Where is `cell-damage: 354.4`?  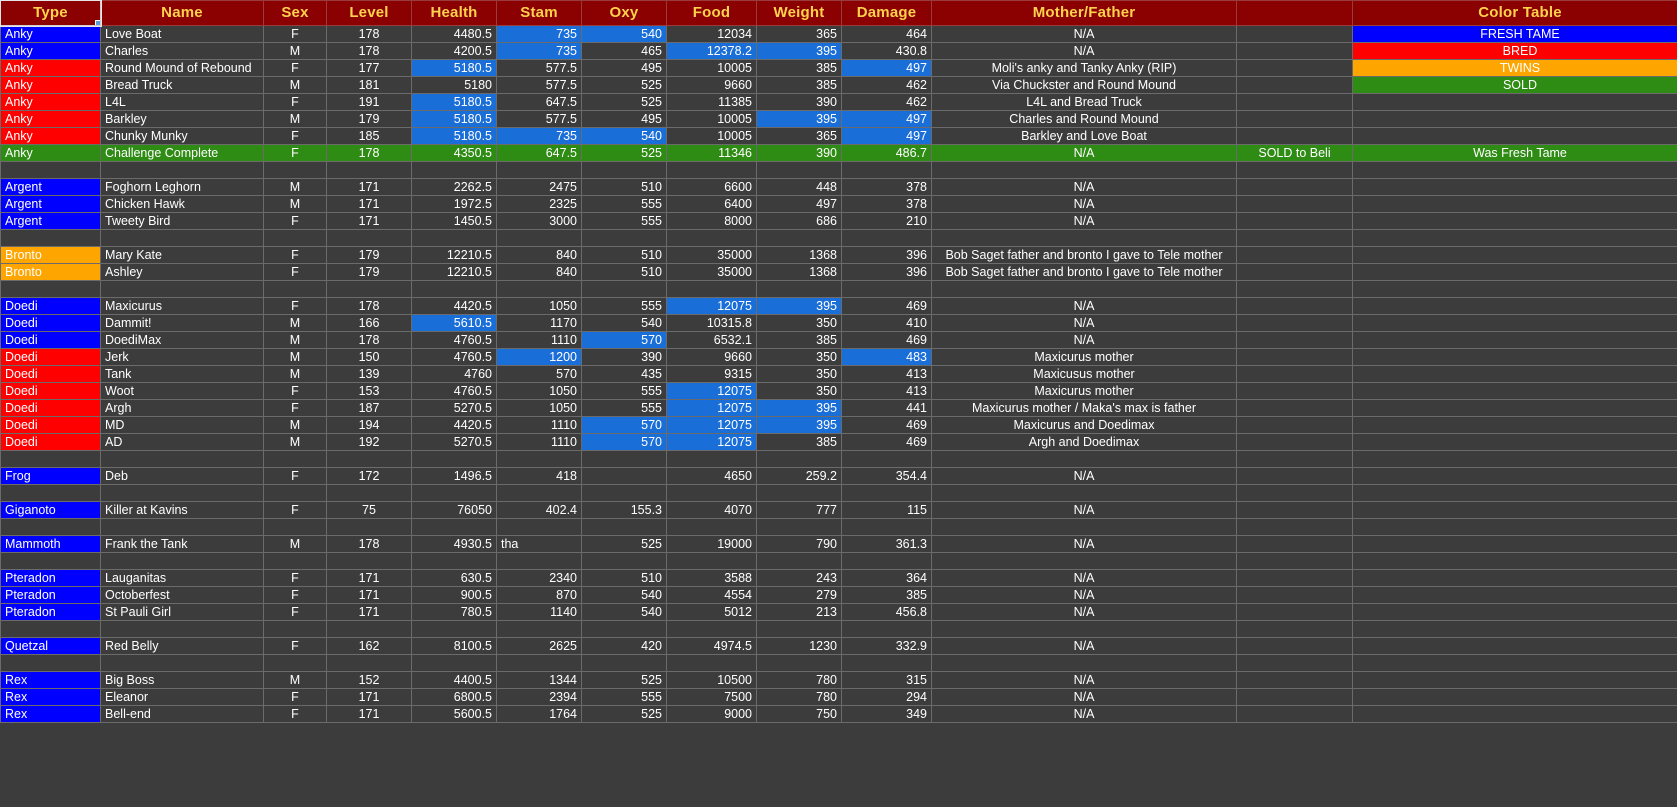 cell-damage: 354.4 is located at coordinates (886, 476).